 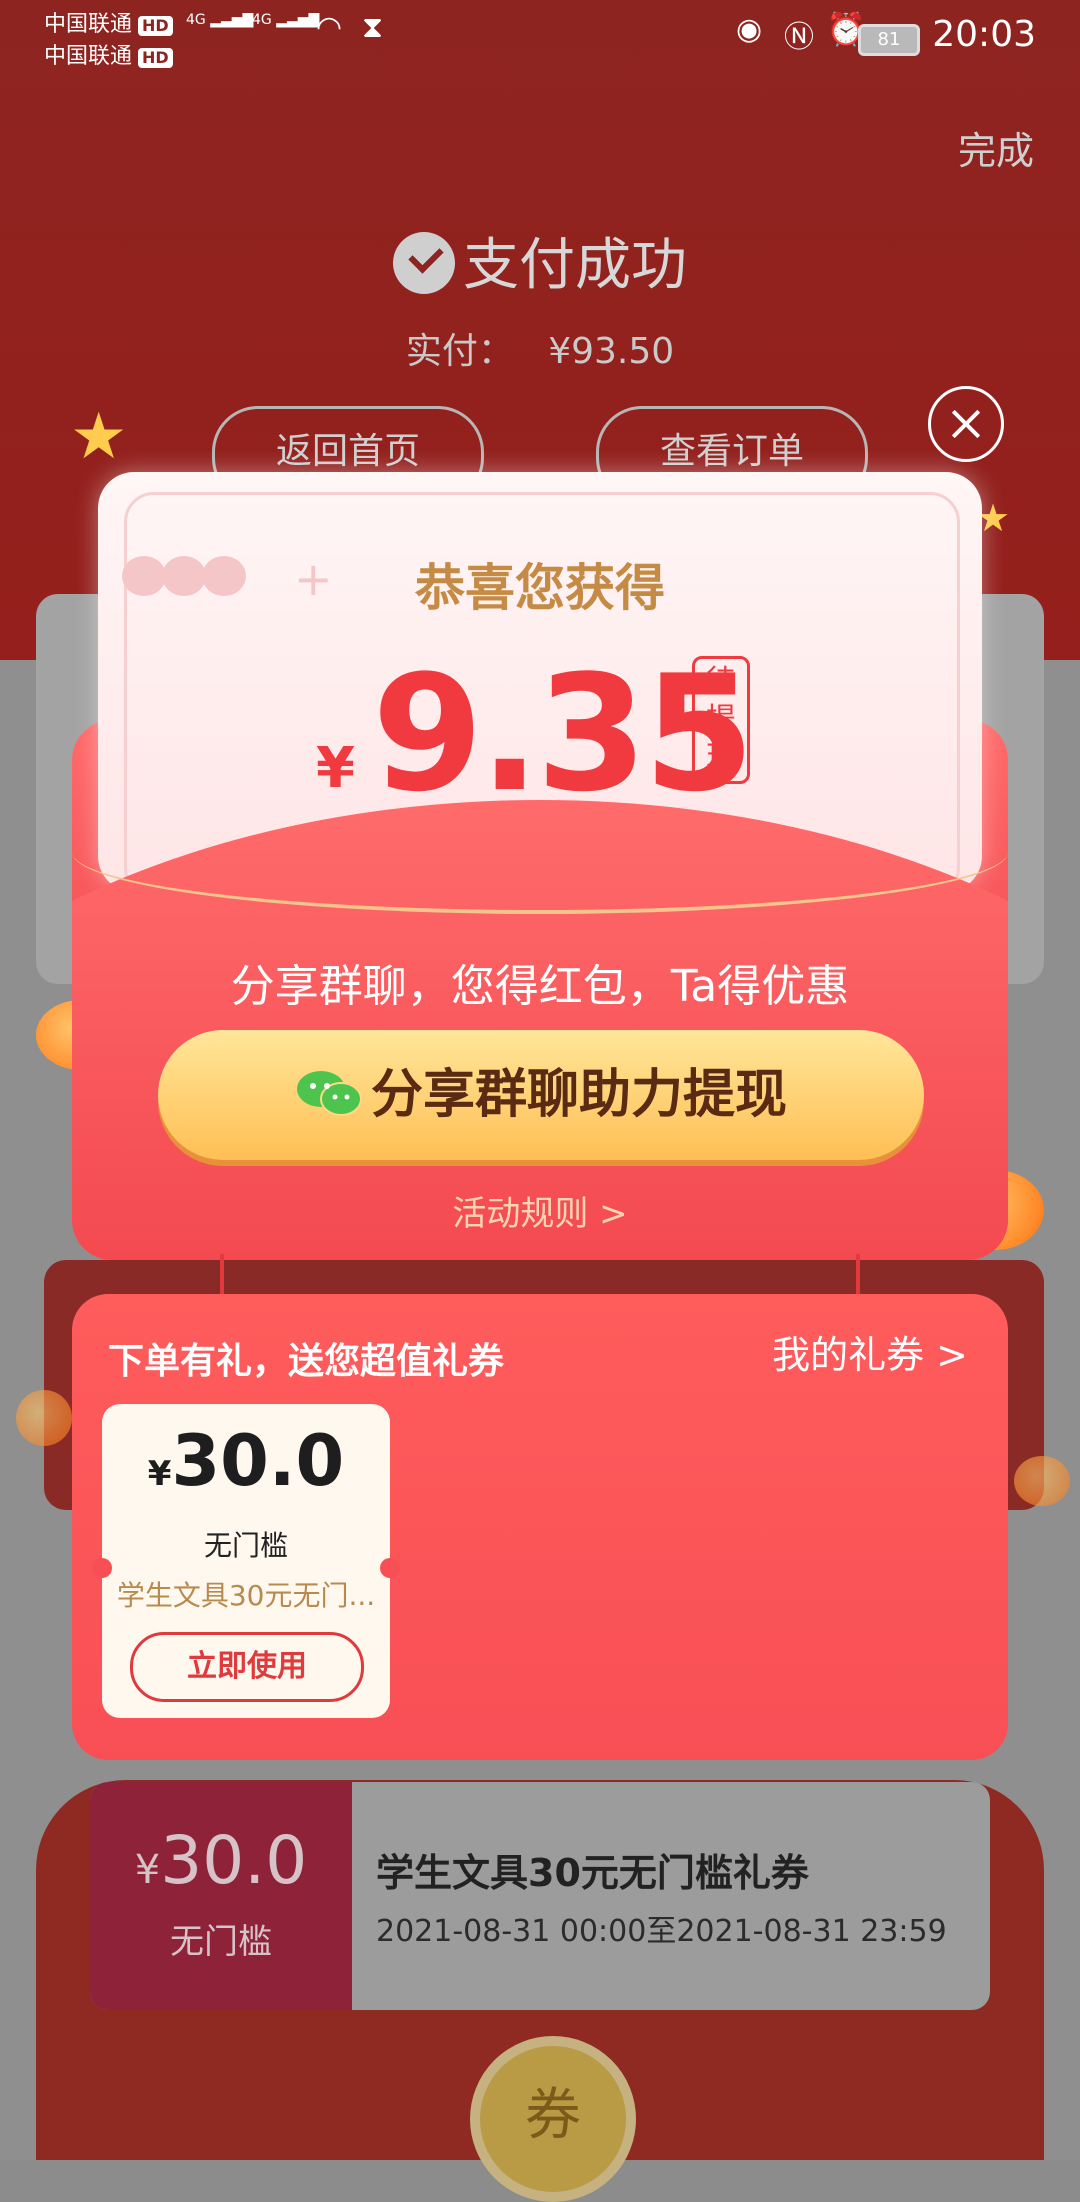 I want to click on check-icon, so click(x=424, y=262).